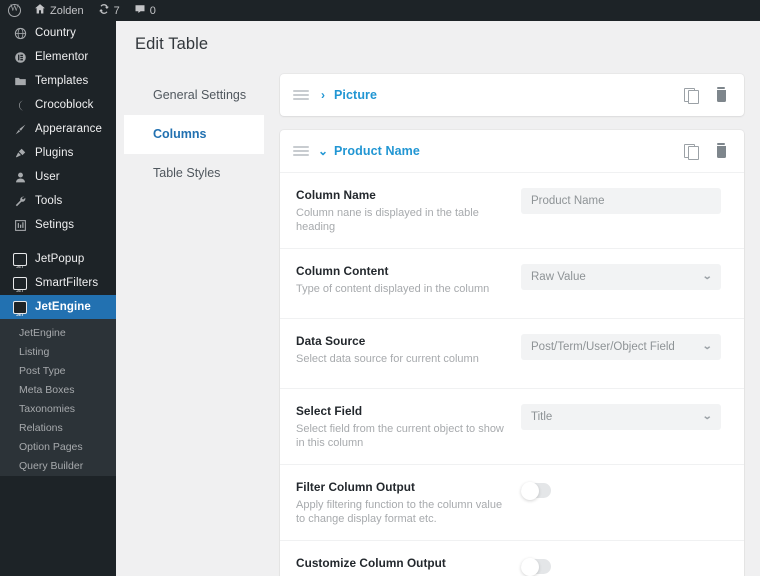 The width and height of the screenshot is (760, 576). What do you see at coordinates (625, 489) in the screenshot?
I see `setting-control` at bounding box center [625, 489].